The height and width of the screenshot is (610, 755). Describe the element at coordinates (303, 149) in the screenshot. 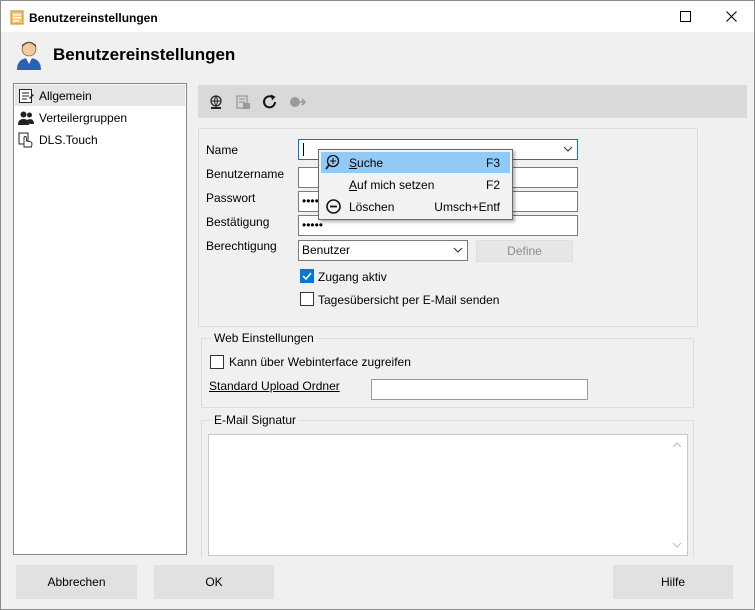

I see `text-caret` at that location.